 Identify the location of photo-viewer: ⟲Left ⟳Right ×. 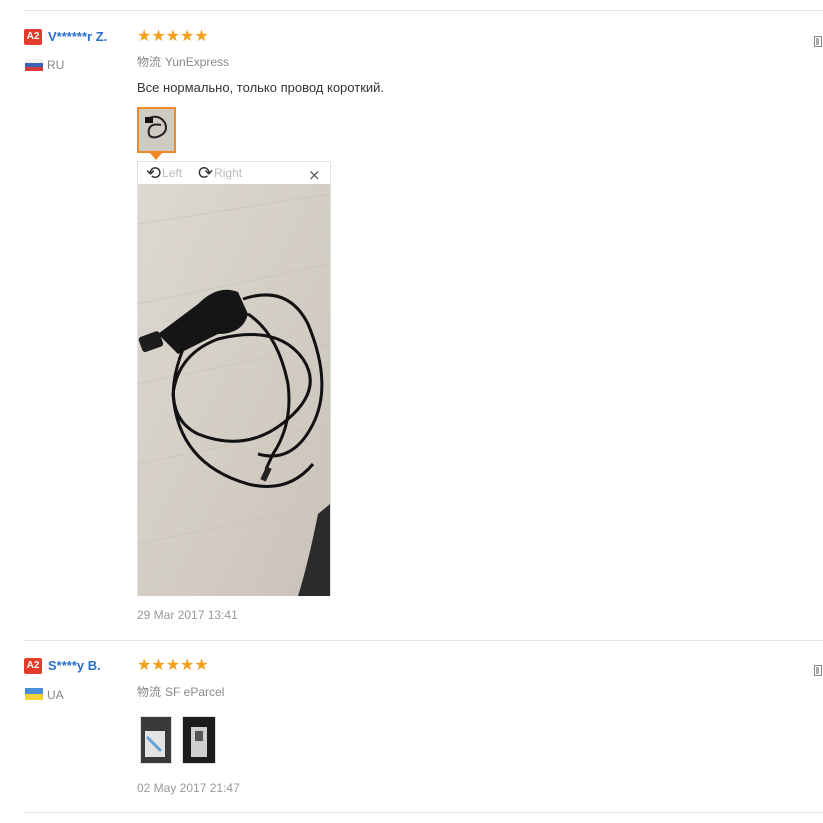
(234, 378).